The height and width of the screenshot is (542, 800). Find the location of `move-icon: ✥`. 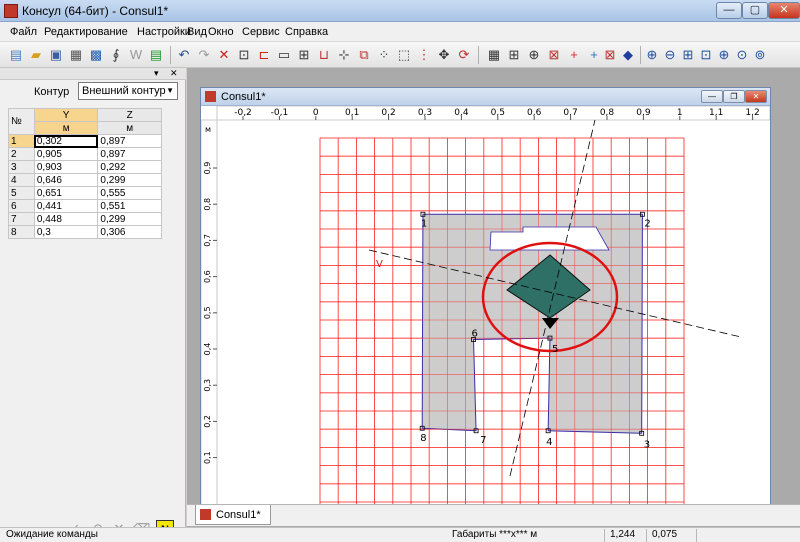

move-icon: ✥ is located at coordinates (444, 55).